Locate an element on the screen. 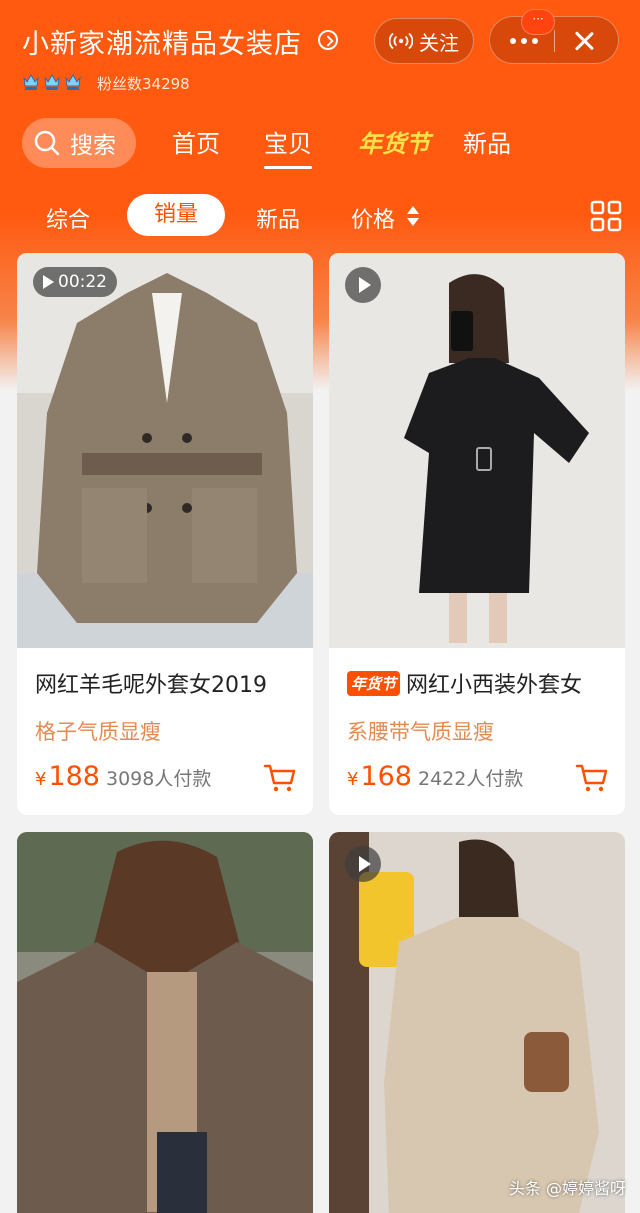  store-name: 小新家潮流精品女装店 is located at coordinates (162, 41).